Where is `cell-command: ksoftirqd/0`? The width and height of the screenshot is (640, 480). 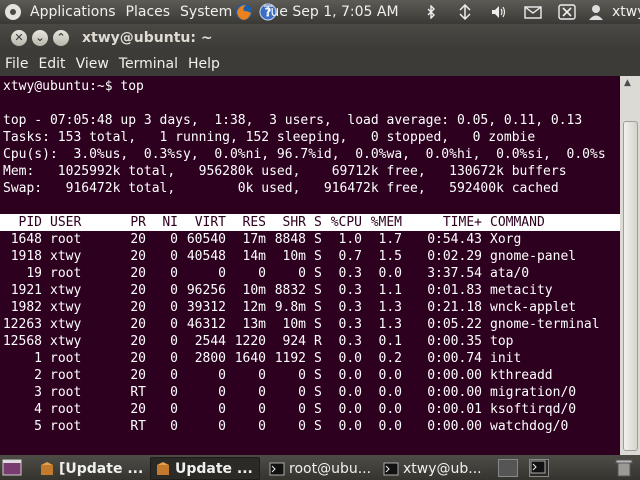 cell-command: ksoftirqd/0 is located at coordinates (533, 409).